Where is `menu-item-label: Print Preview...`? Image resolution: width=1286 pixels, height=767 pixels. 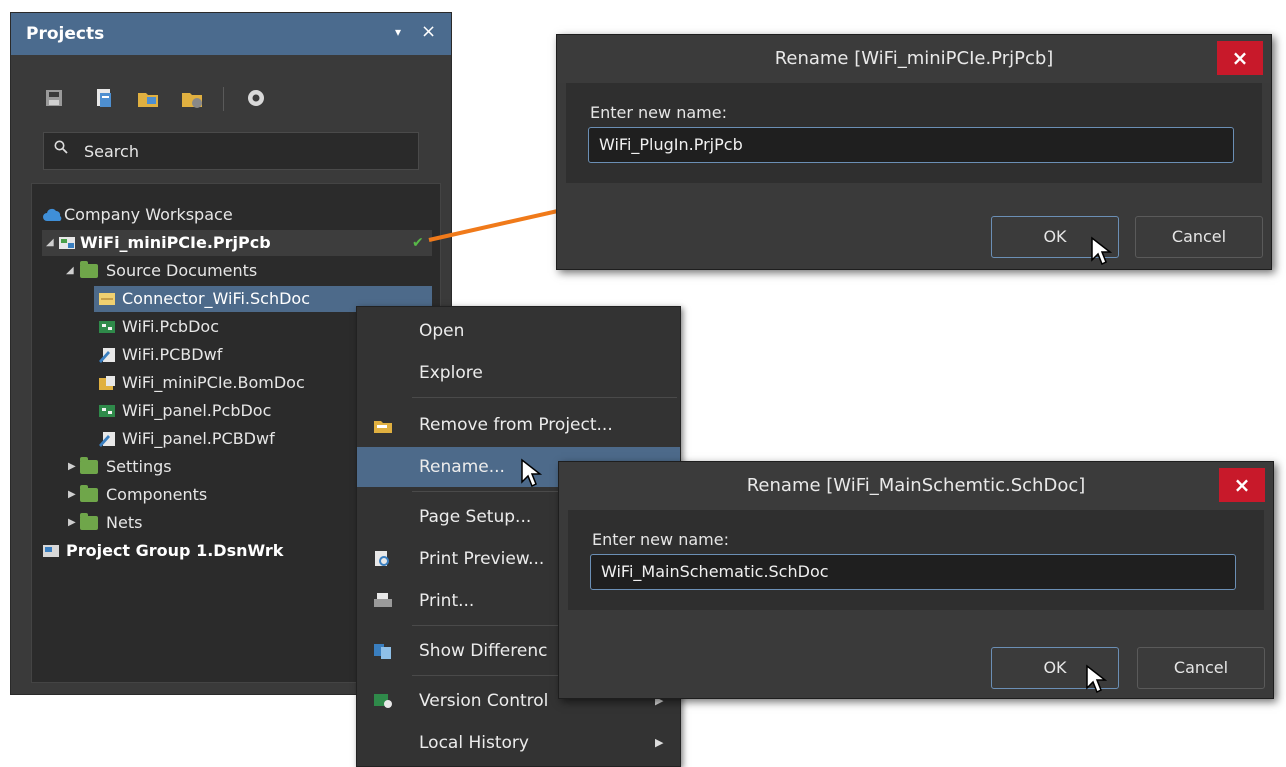
menu-item-label: Print Preview... is located at coordinates (482, 559).